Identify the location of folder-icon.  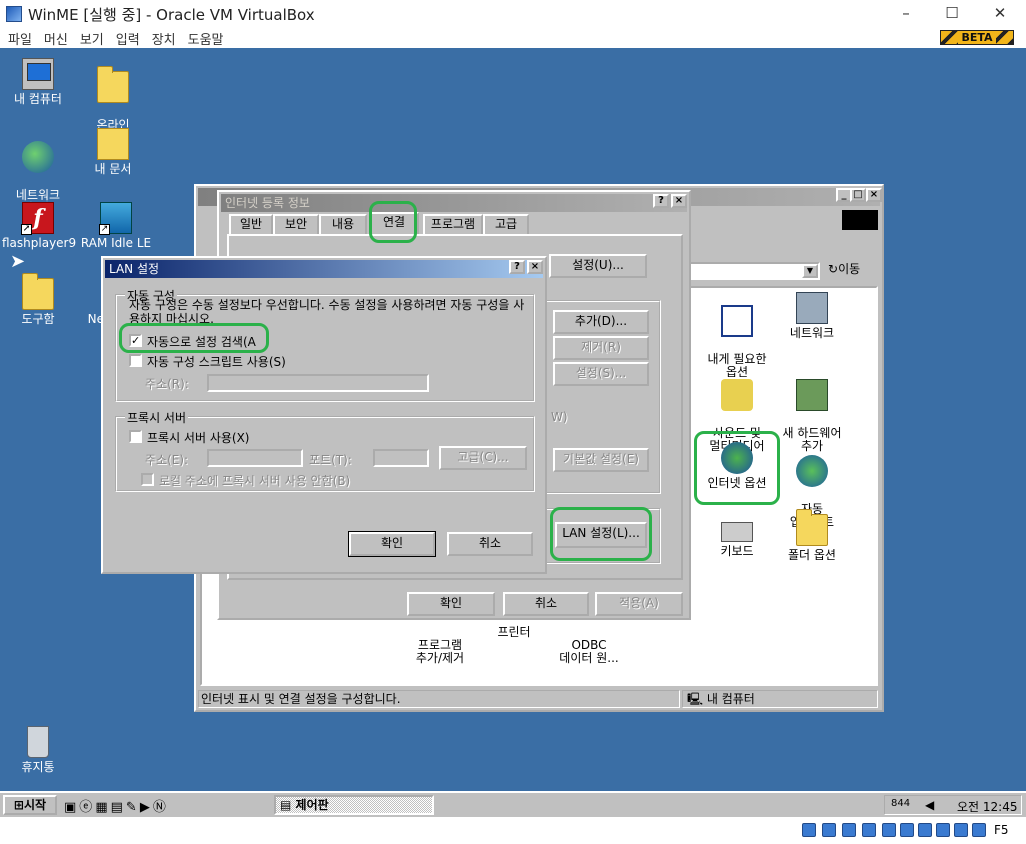
(38, 291).